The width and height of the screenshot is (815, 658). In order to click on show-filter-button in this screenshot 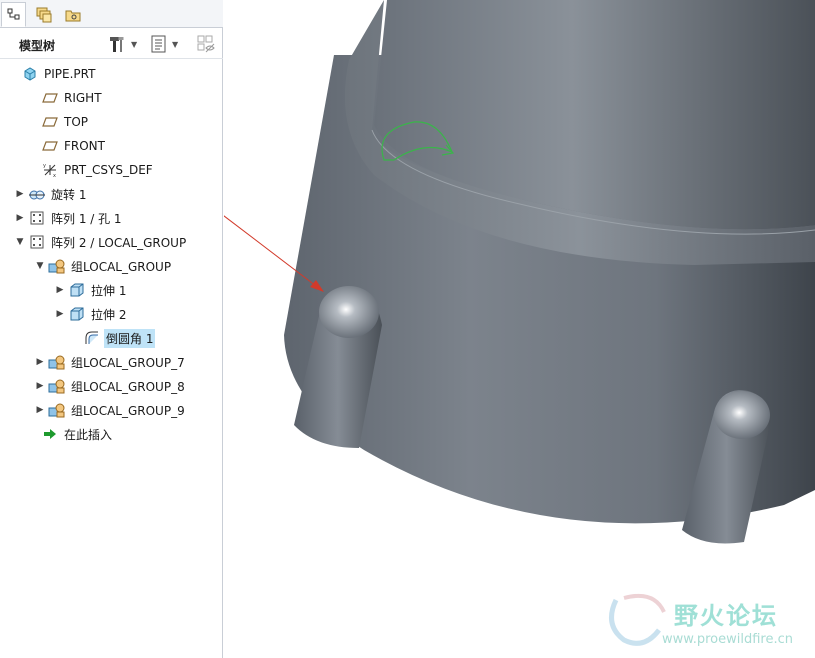, I will do `click(206, 44)`.